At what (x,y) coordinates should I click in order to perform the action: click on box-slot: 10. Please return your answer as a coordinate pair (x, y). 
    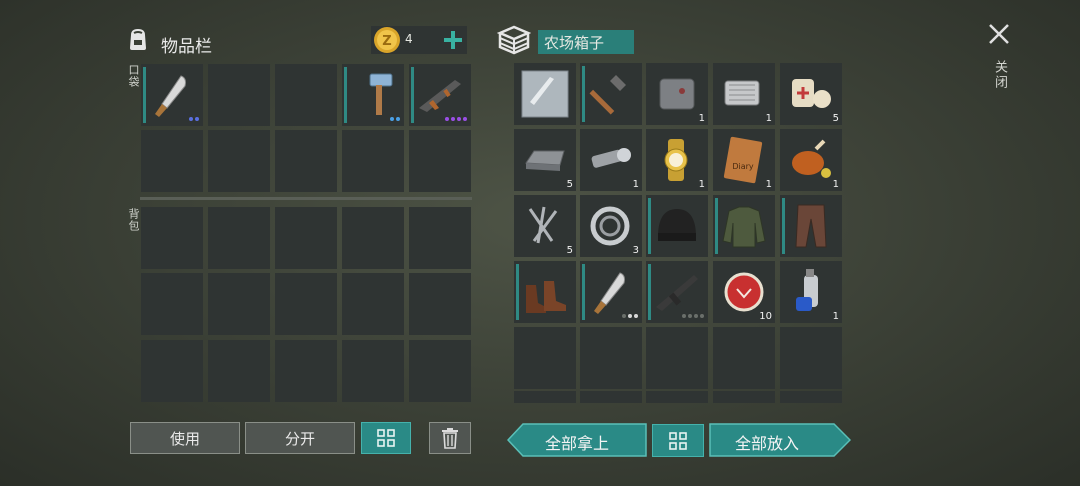
    Looking at the image, I should click on (744, 292).